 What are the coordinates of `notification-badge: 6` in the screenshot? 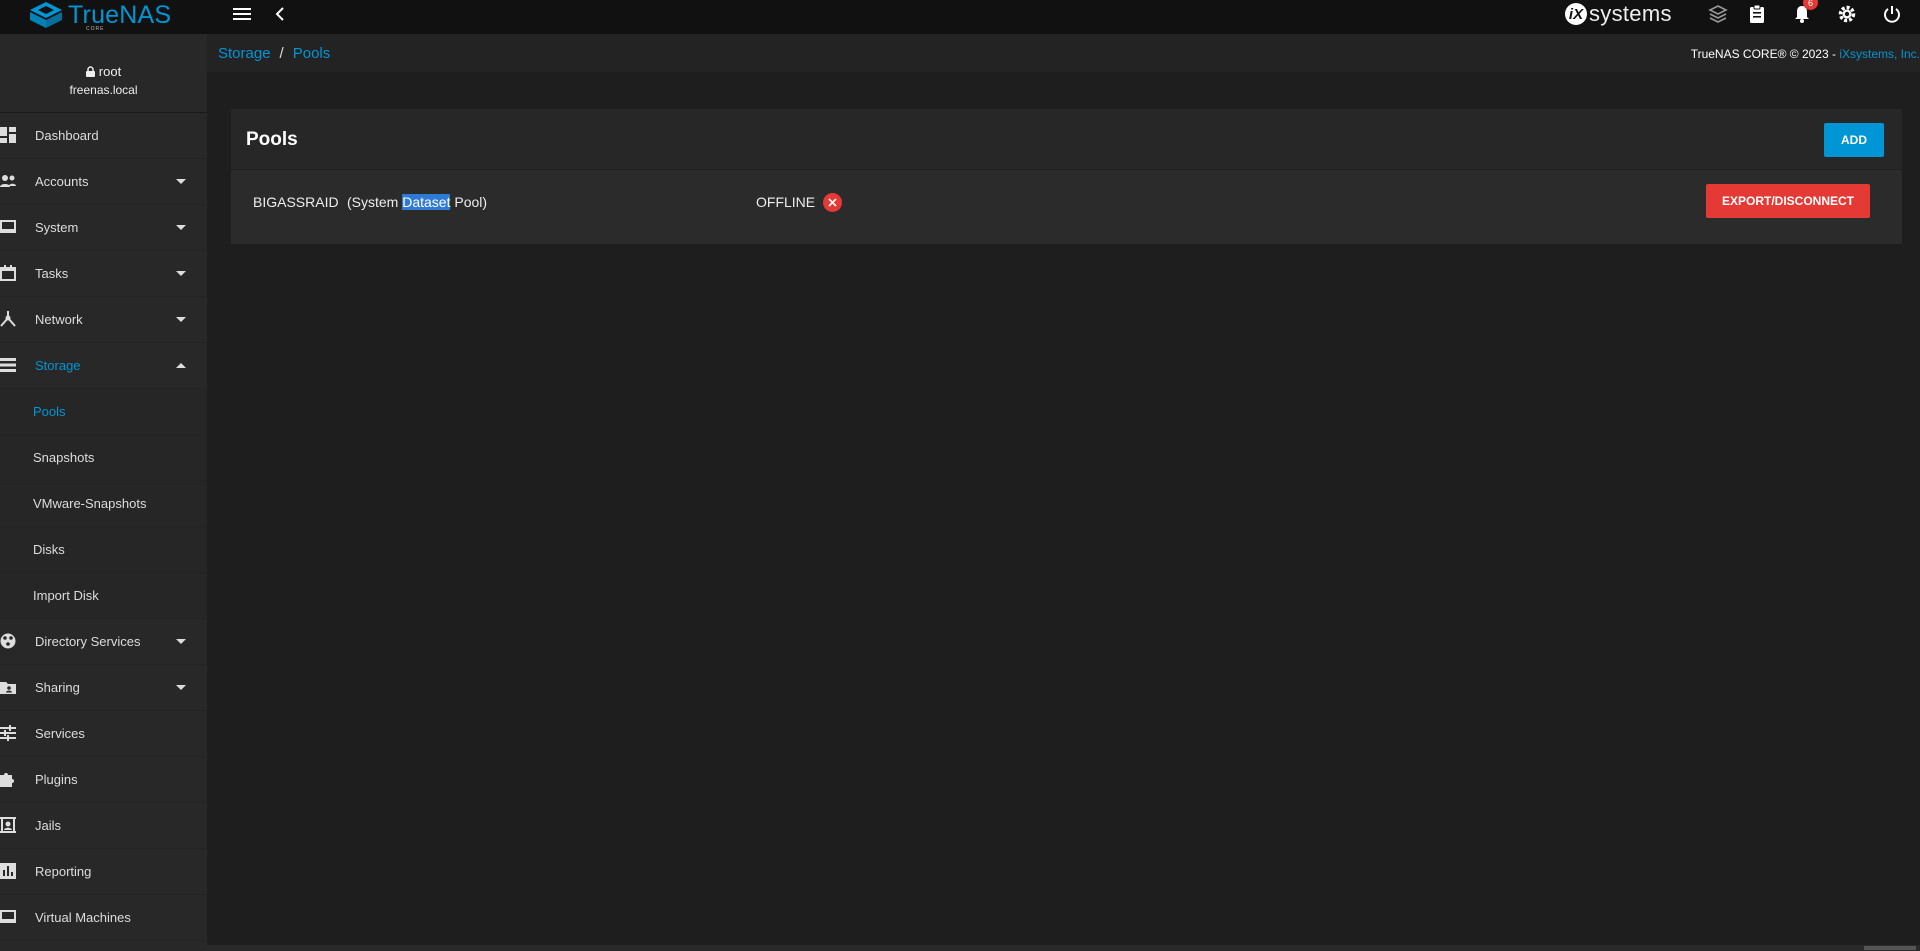 It's located at (1810, 5).